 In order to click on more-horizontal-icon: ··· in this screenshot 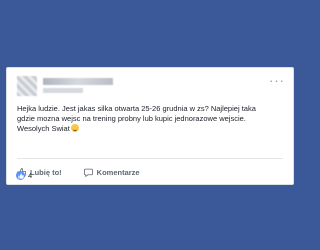, I will do `click(277, 80)`.